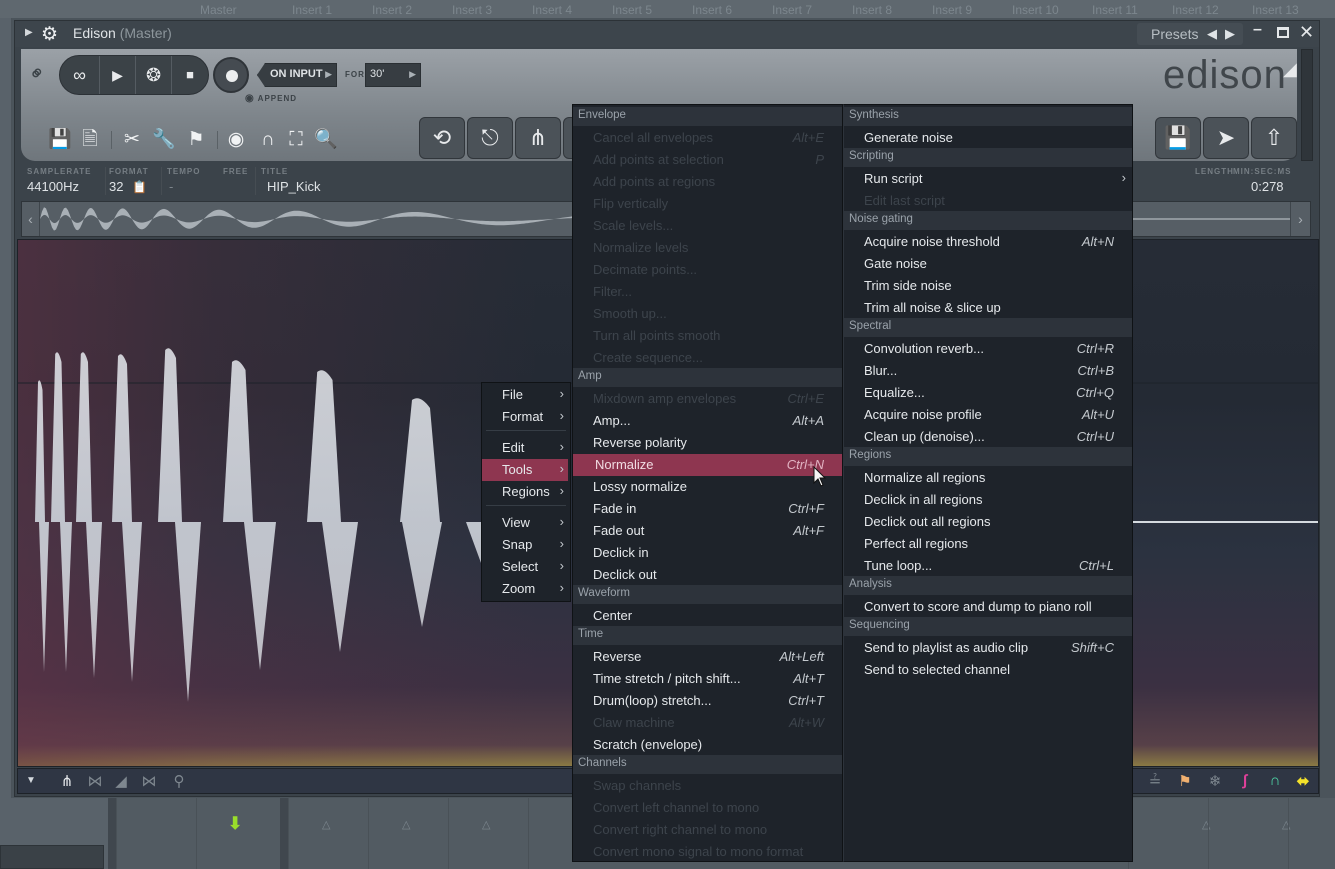 This screenshot has height=869, width=1335. Describe the element at coordinates (1190, 34) in the screenshot. I see `presets-control: Presets ◀ ▶` at that location.